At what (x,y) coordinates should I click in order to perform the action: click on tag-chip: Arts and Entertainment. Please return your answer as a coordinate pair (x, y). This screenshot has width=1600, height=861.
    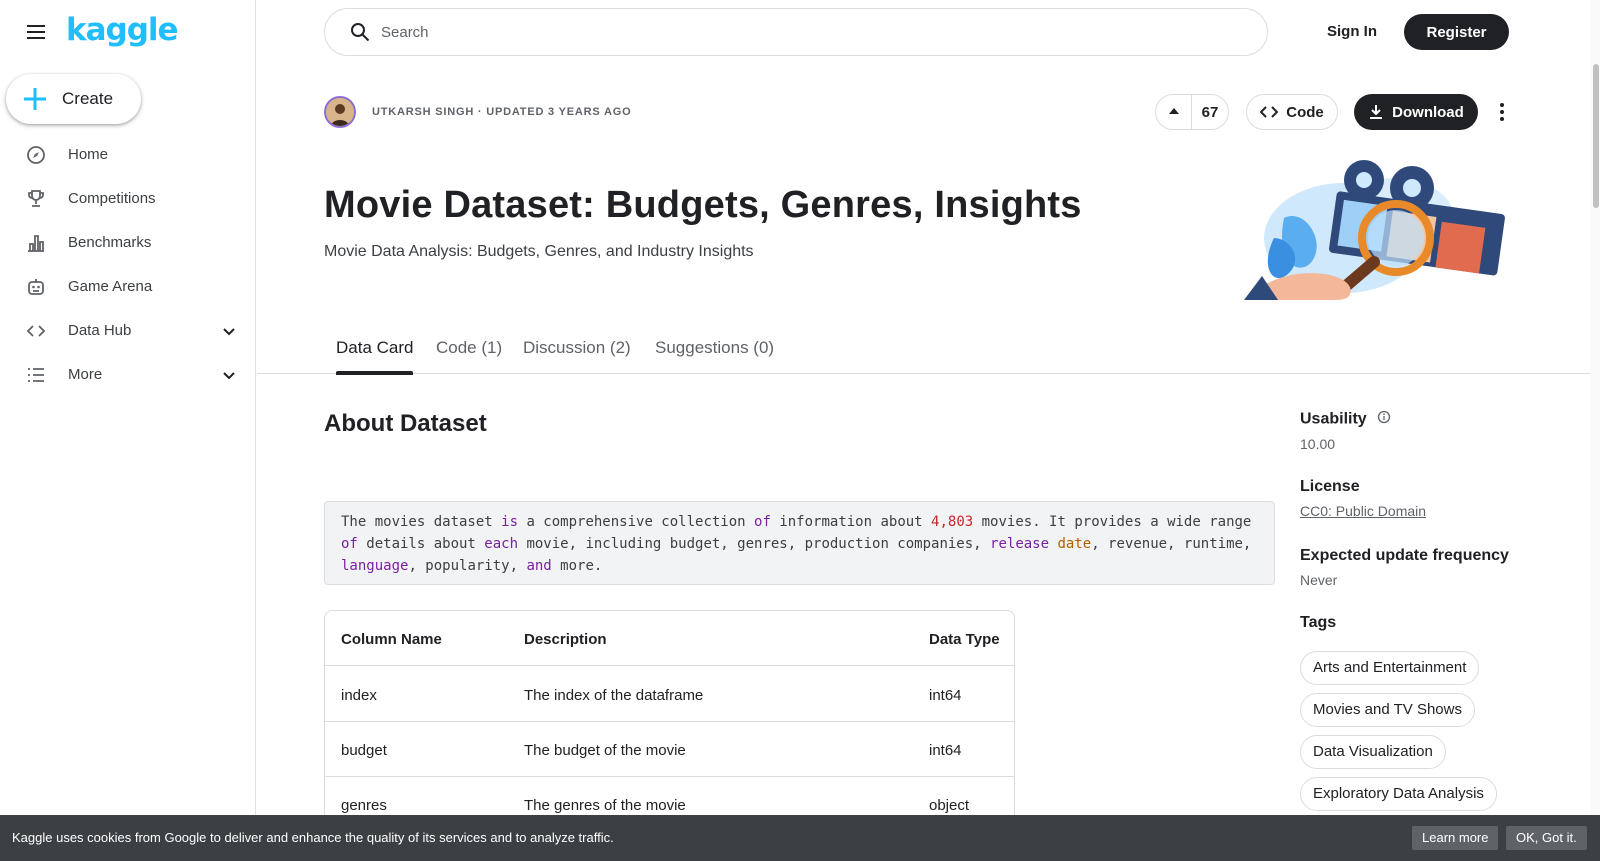
    Looking at the image, I should click on (1390, 668).